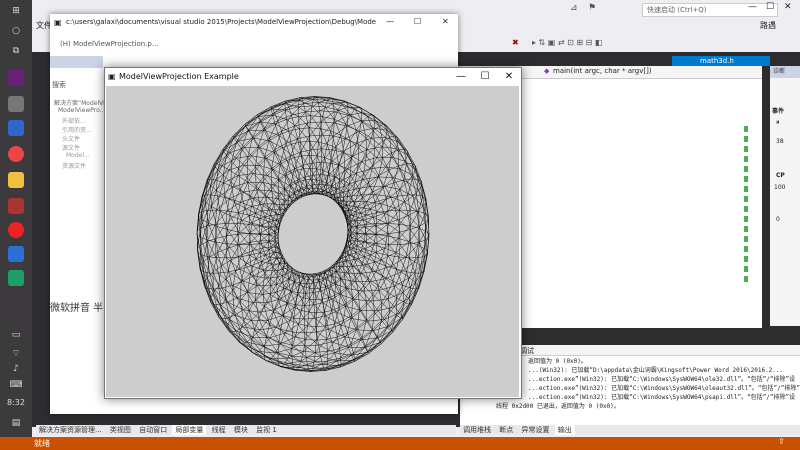 The image size is (800, 450). I want to click on app-window-icon: ▣, so click(112, 76).